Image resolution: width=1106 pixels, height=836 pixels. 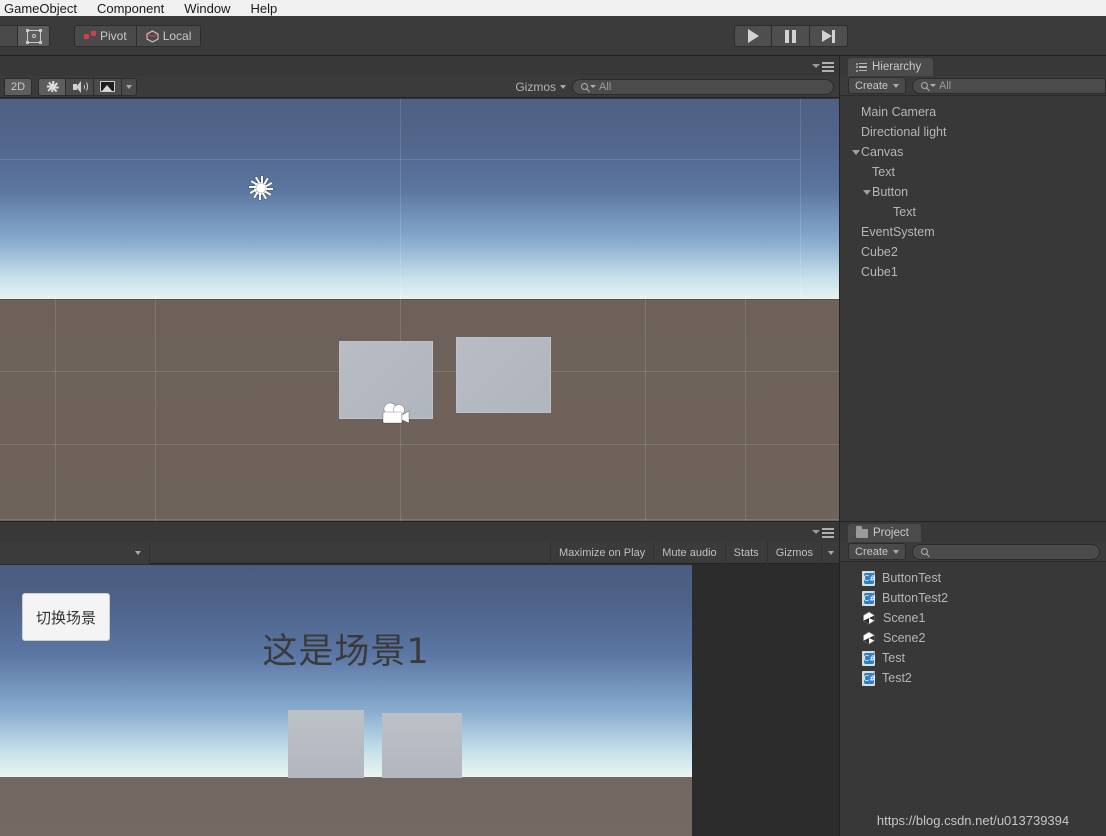 I want to click on transform-tools-group, so click(x=25, y=36).